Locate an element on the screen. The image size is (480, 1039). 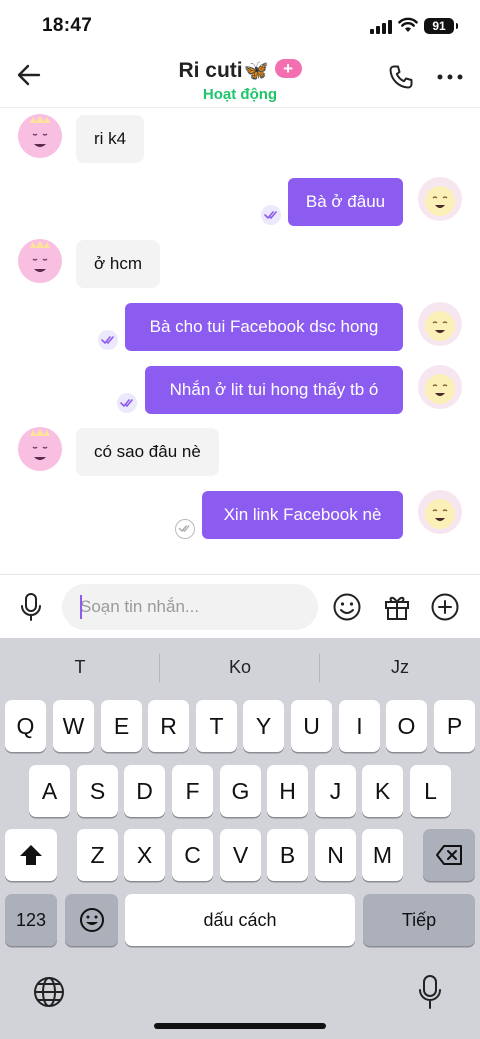
phone-icon is located at coordinates (401, 77).